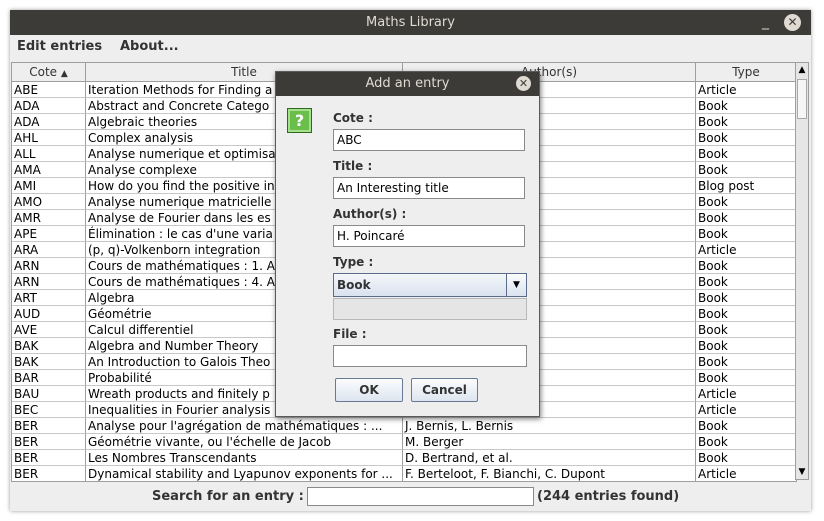 The width and height of the screenshot is (824, 521). What do you see at coordinates (370, 214) in the screenshot?
I see `author-label: Author(s) :` at bounding box center [370, 214].